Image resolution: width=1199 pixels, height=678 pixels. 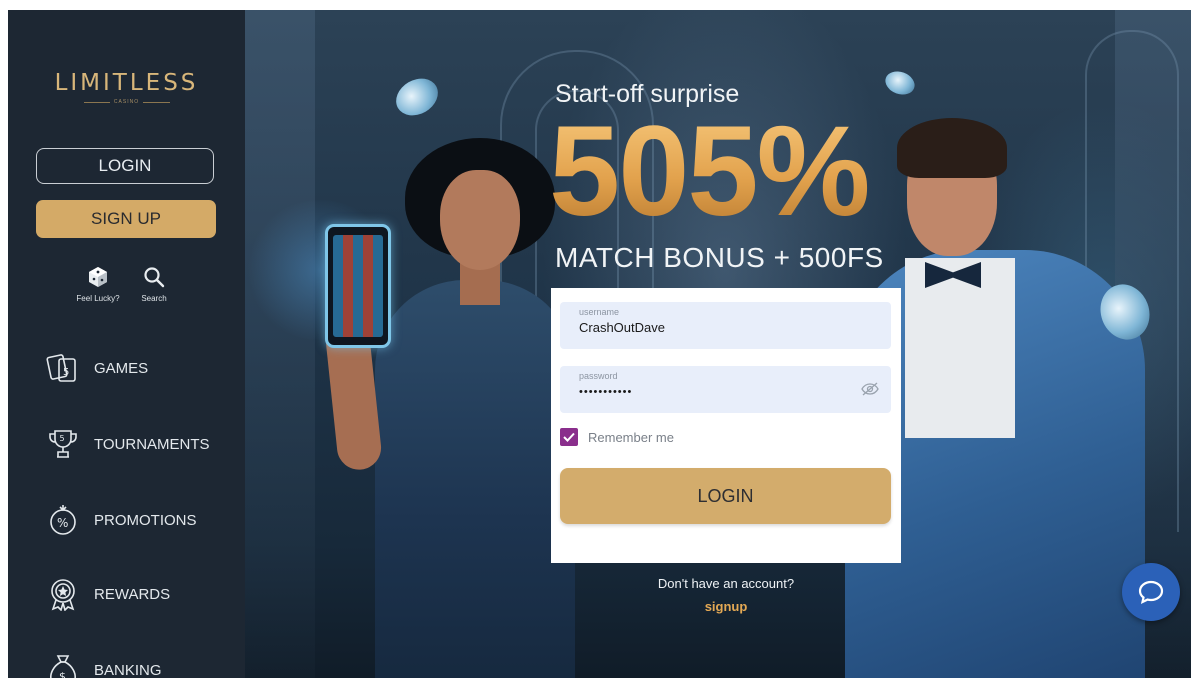 What do you see at coordinates (709, 171) in the screenshot?
I see `hero-headline: 505%` at bounding box center [709, 171].